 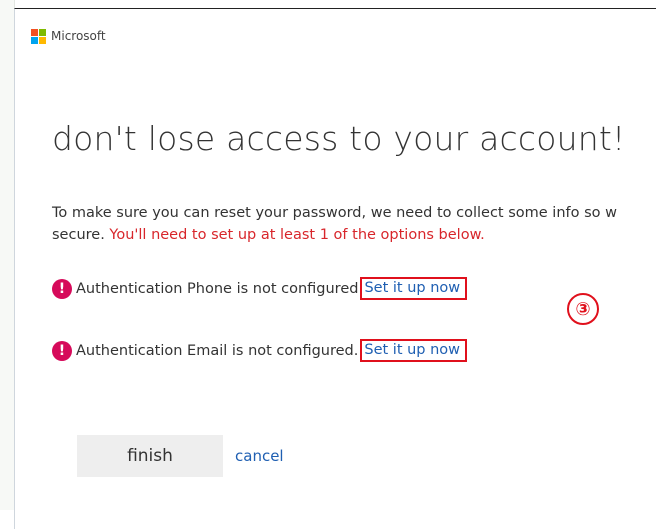 I want to click on microsoft-logo-icon, so click(x=38, y=36).